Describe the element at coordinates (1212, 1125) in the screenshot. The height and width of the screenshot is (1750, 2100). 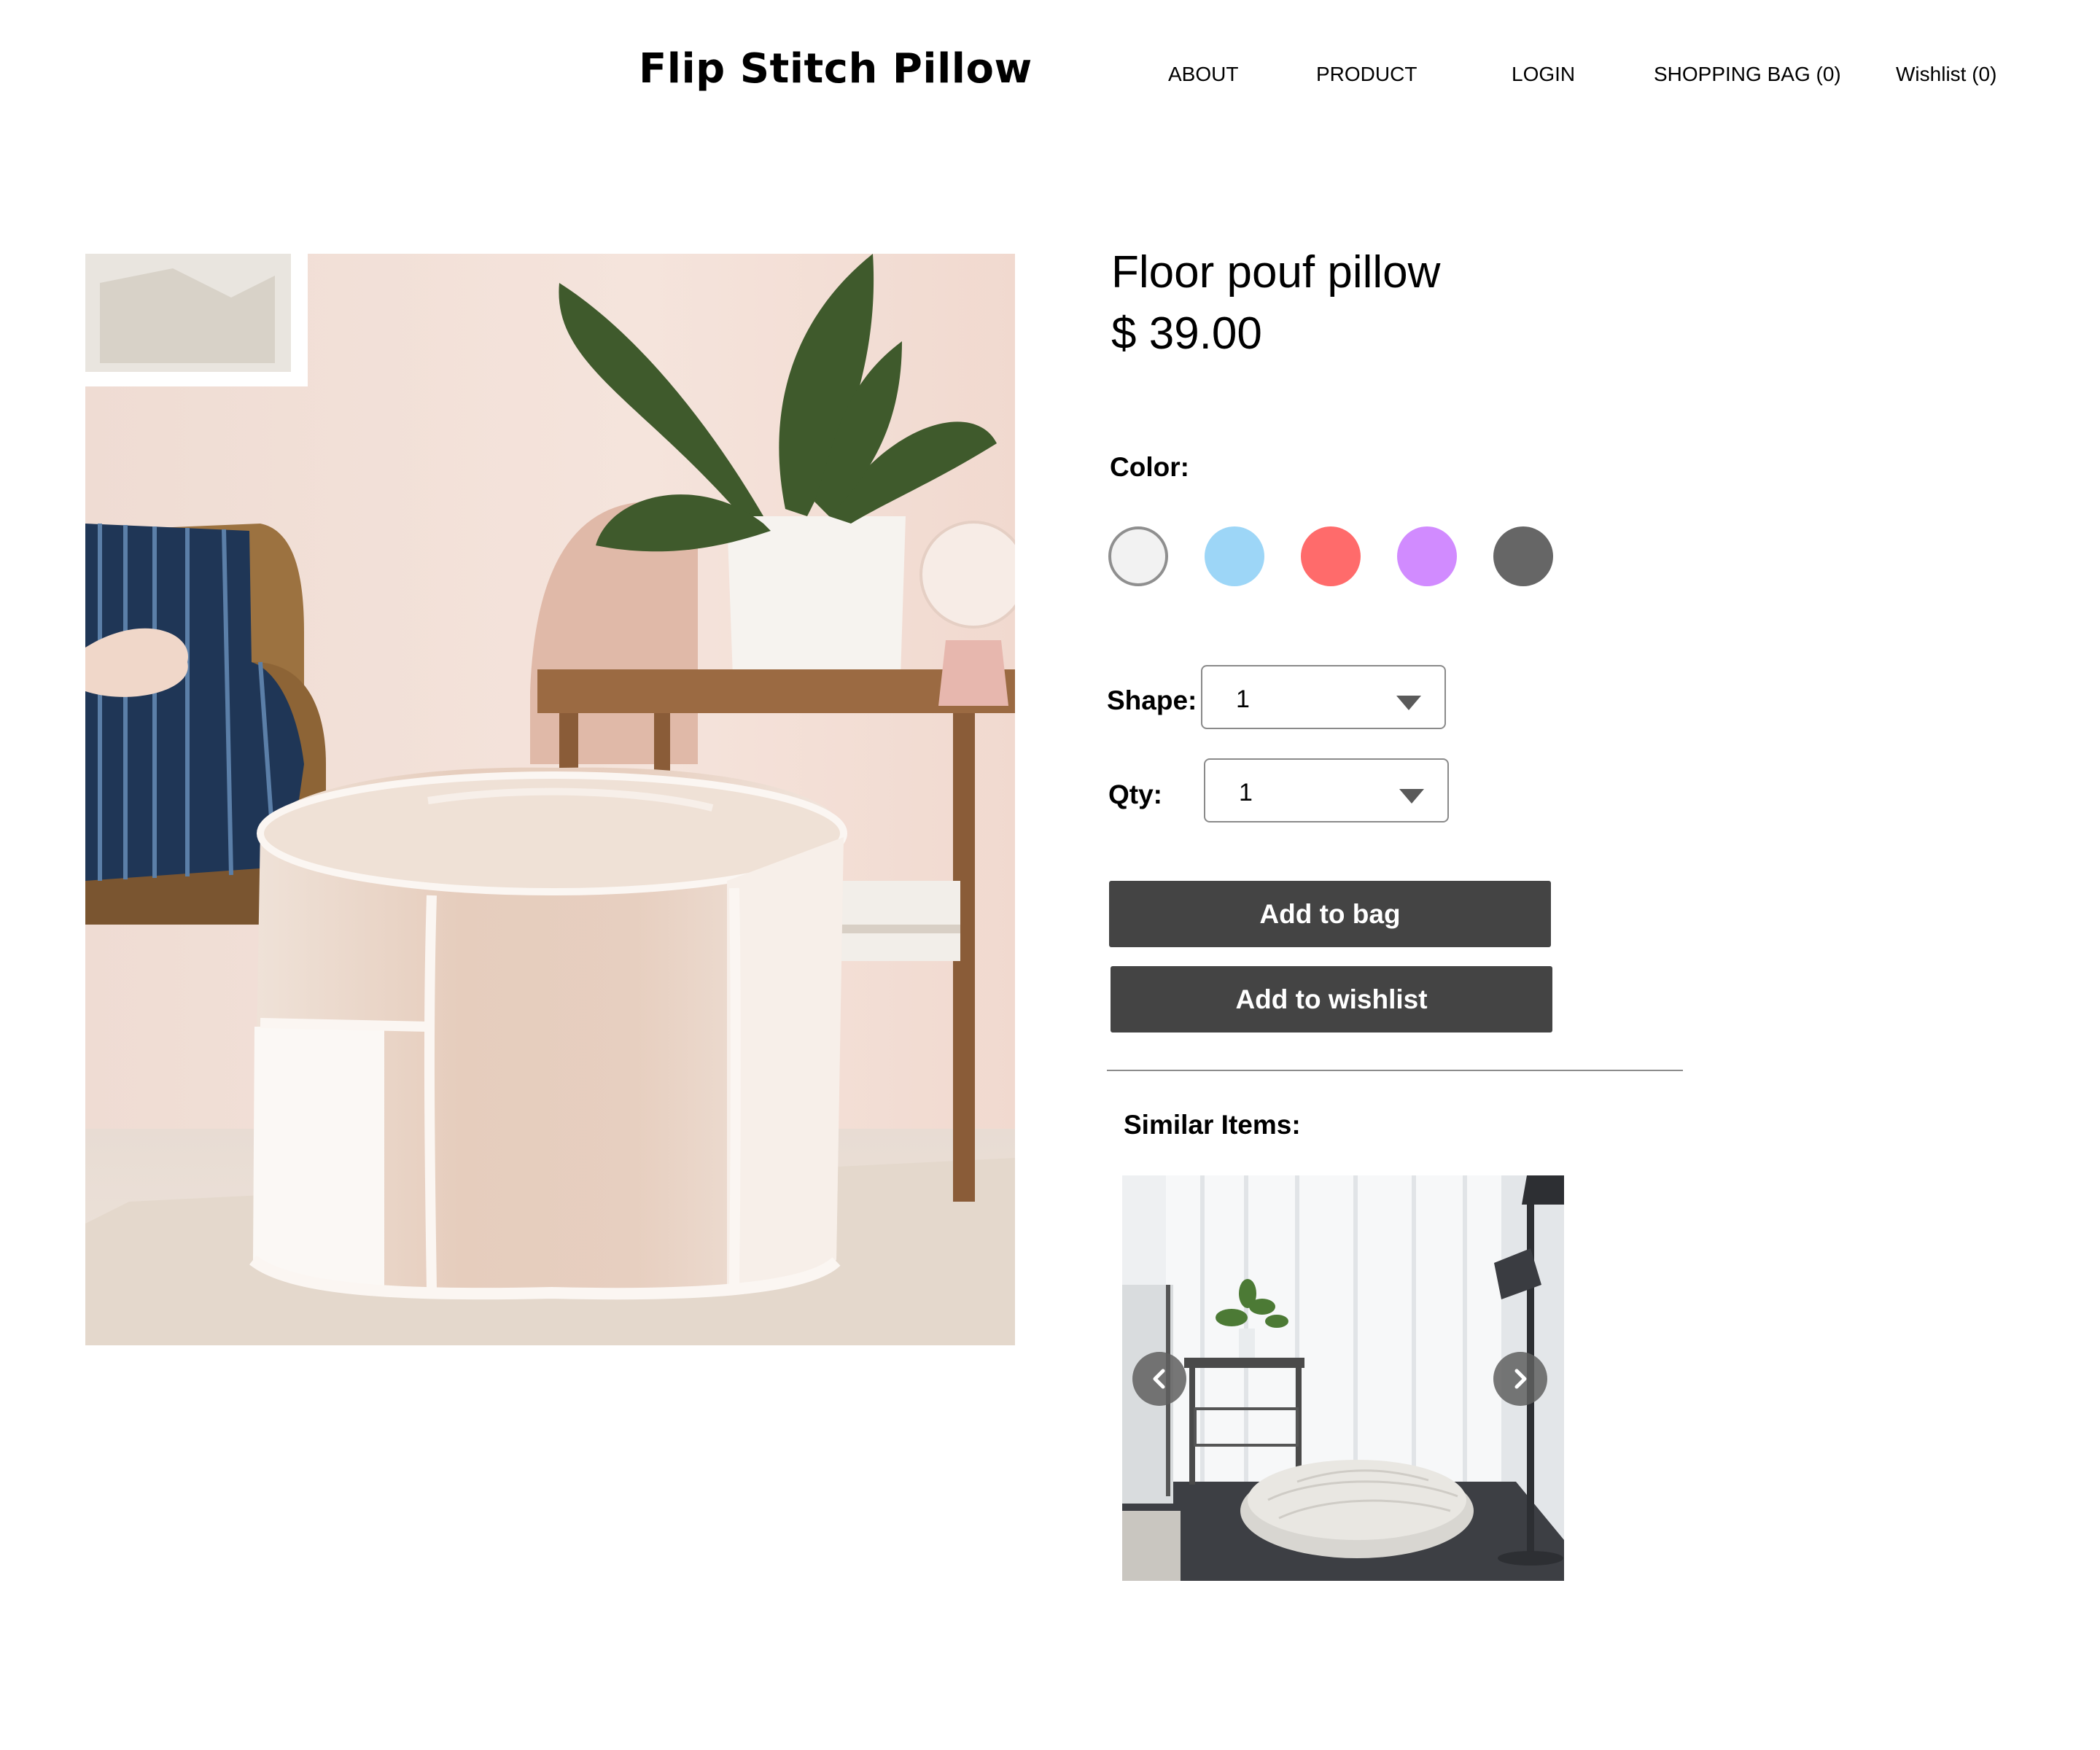
I see `similar-items-label: Similar Items:` at that location.